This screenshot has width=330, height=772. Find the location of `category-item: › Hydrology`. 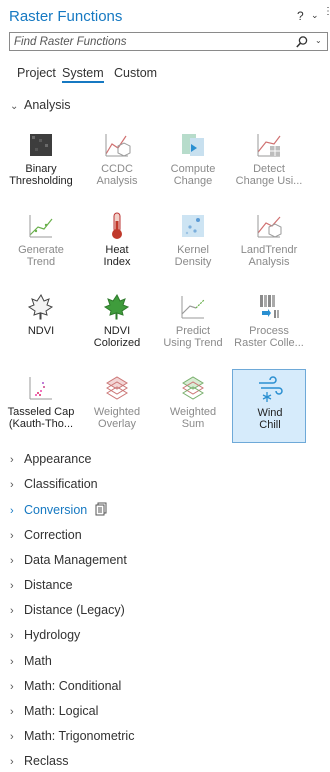

category-item: › Hydrology is located at coordinates (45, 635).